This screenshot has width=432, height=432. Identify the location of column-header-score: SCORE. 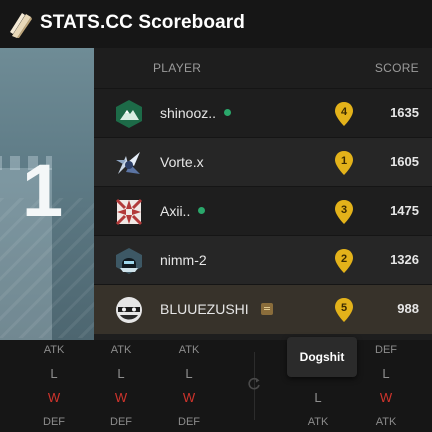
(396, 68).